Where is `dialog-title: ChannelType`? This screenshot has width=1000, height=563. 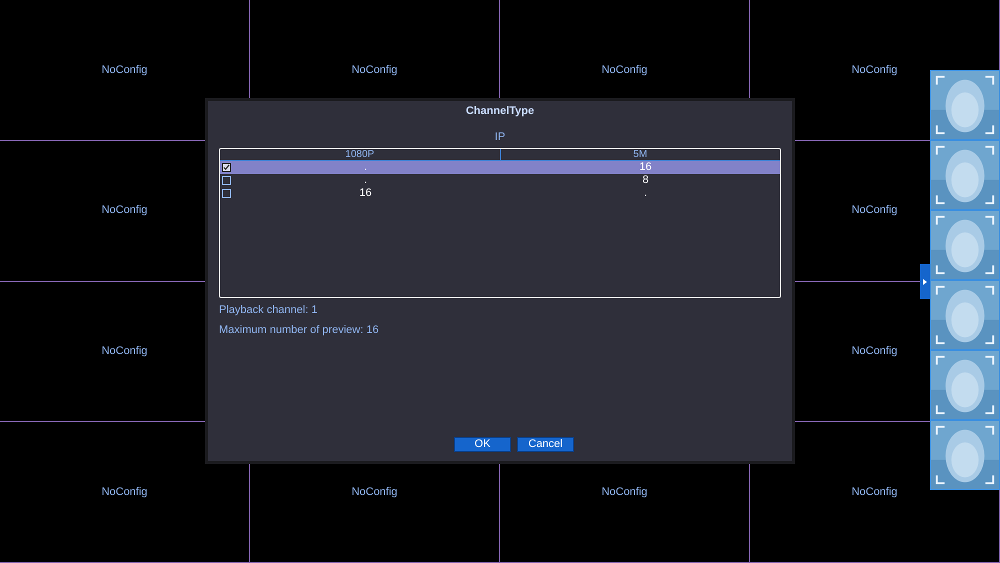
dialog-title: ChannelType is located at coordinates (500, 111).